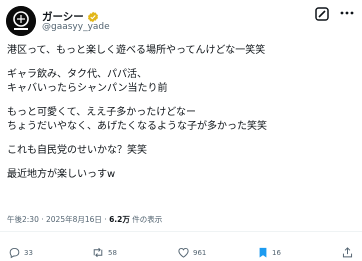 Image resolution: width=362 pixels, height=261 pixels. I want to click on post-line: キャバいったらシャンパン当たり前, so click(87, 88).